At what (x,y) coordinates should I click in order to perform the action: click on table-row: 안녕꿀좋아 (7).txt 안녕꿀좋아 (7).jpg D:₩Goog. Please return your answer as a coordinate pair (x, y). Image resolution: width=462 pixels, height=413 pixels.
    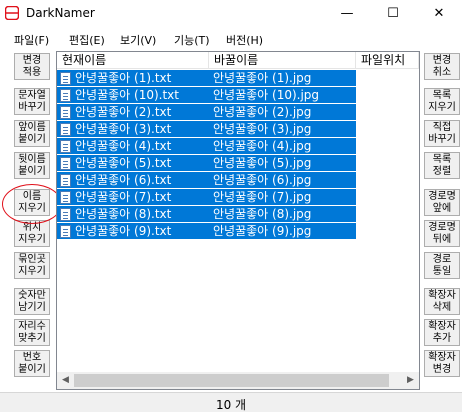
    Looking at the image, I should click on (237, 197).